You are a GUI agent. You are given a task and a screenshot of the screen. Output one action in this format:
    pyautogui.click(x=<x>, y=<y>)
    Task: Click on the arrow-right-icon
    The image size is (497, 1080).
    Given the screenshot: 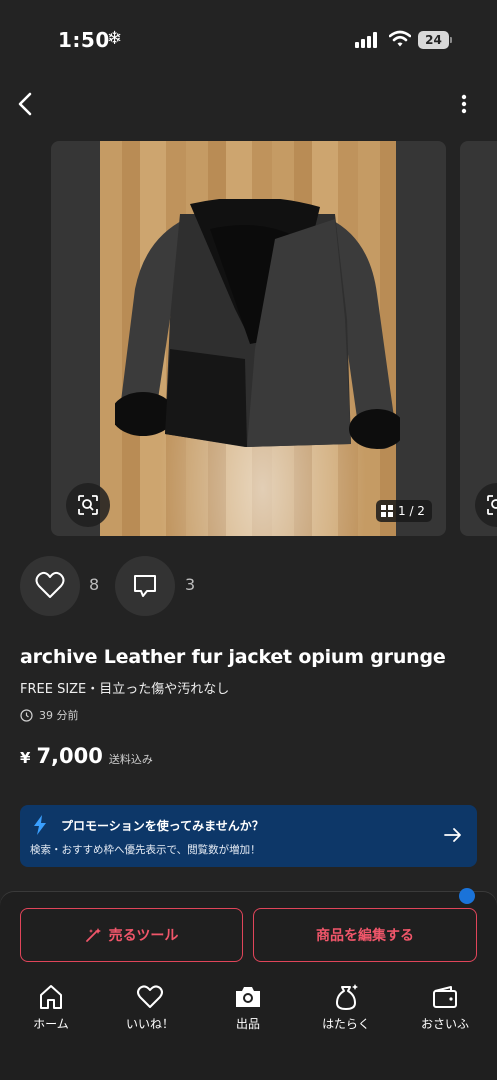 What is the action you would take?
    pyautogui.click(x=452, y=835)
    